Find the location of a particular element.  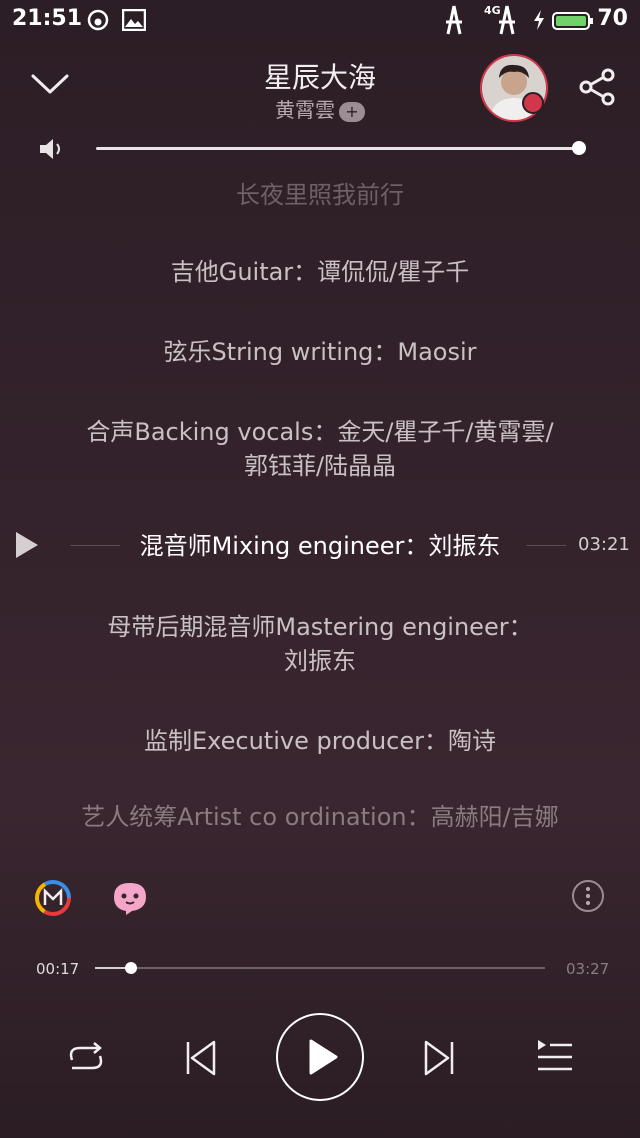

speaker-icon is located at coordinates (53, 149).